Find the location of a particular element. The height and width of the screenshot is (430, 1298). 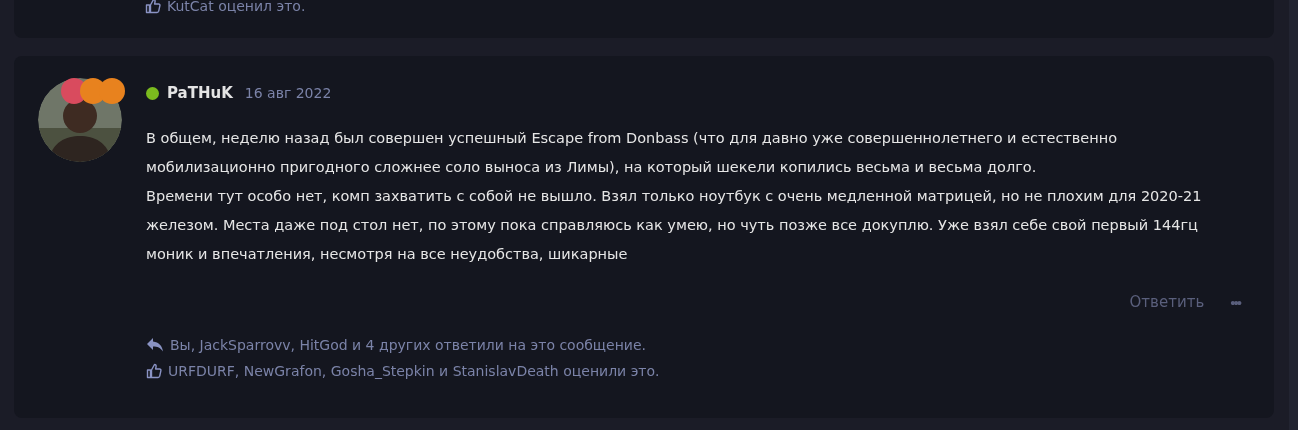

reactions-text: KutCat оценил это. is located at coordinates (236, 7).